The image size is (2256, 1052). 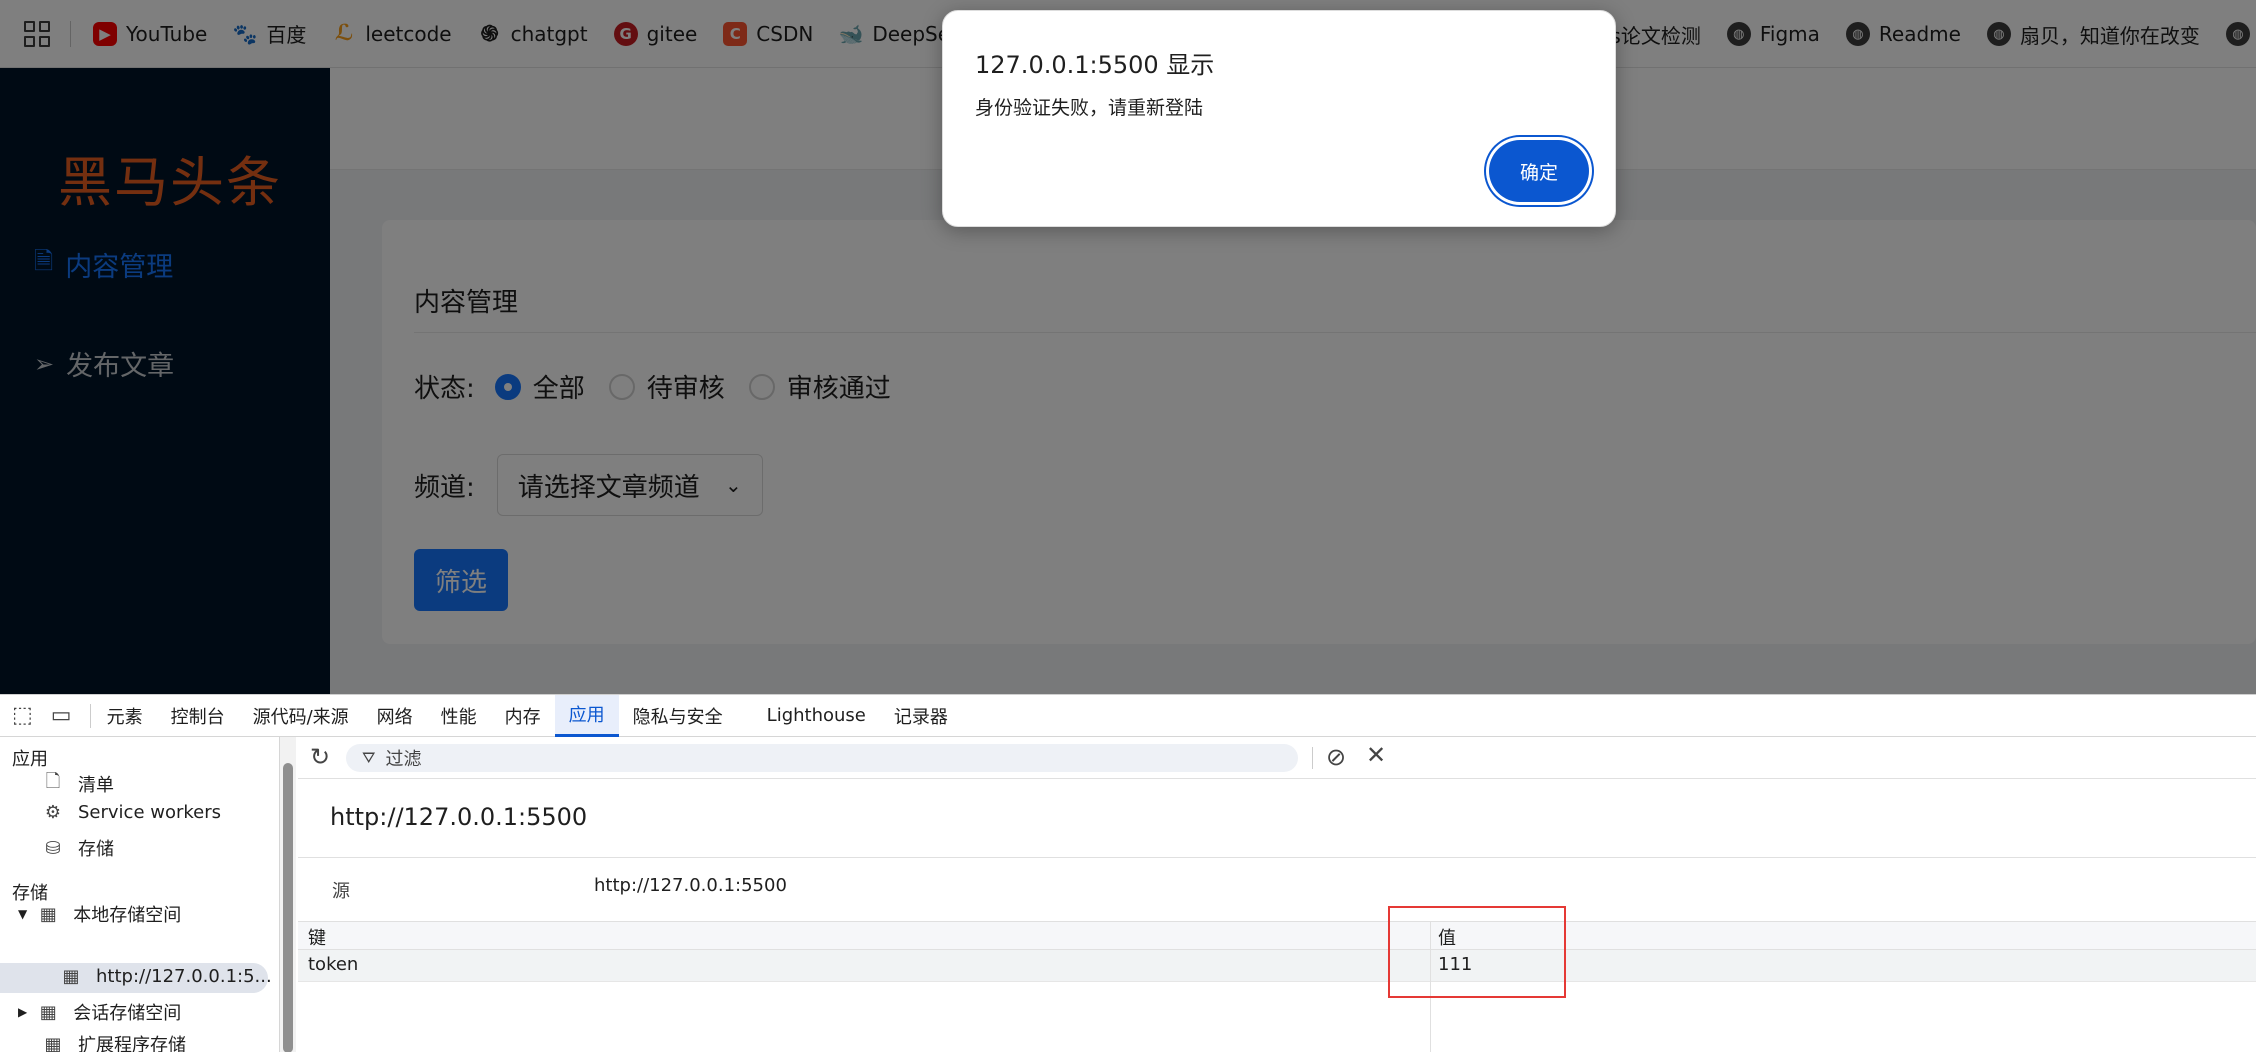 I want to click on sidebar-item-service-workers: ⚙ Service workers, so click(x=131, y=812).